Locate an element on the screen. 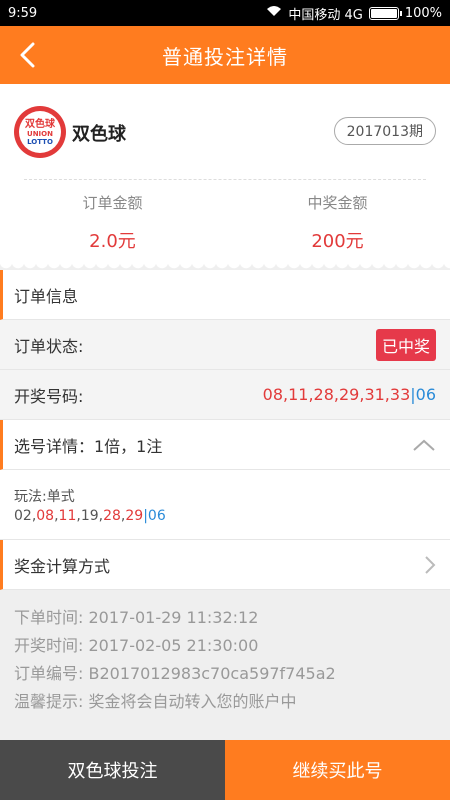 This screenshot has height=800, width=450. play-type: 玩法:单式 is located at coordinates (44, 497).